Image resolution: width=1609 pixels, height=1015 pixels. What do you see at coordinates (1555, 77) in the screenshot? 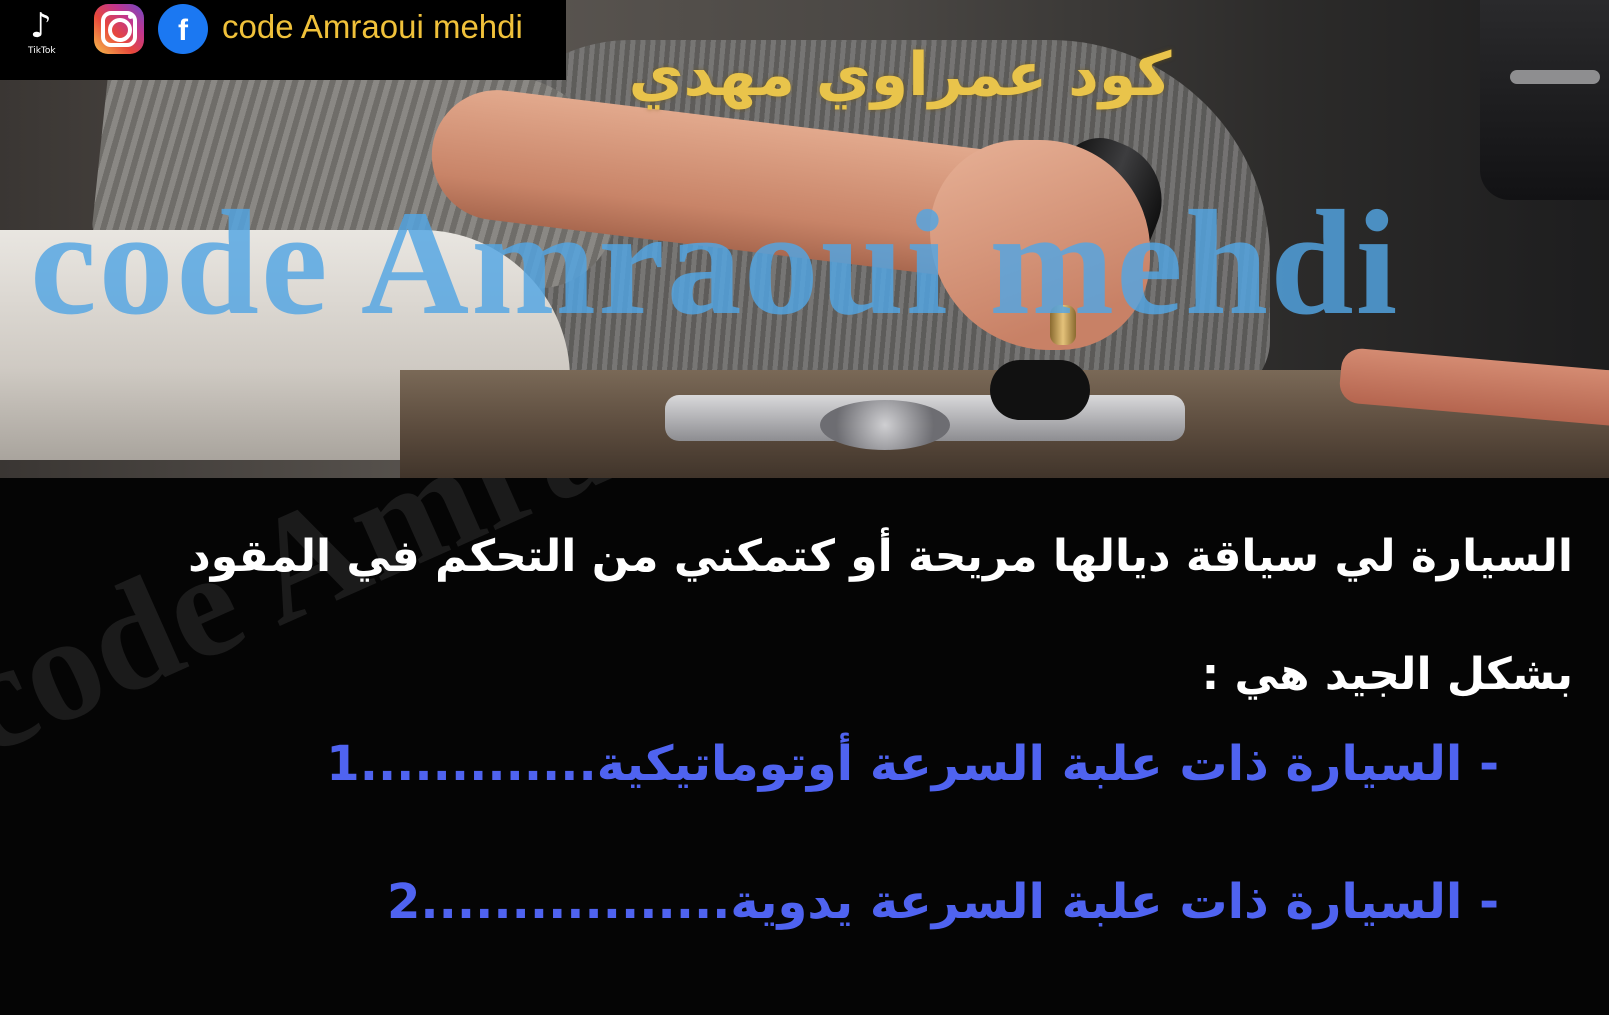
I see `photo-dashboard-vent` at bounding box center [1555, 77].